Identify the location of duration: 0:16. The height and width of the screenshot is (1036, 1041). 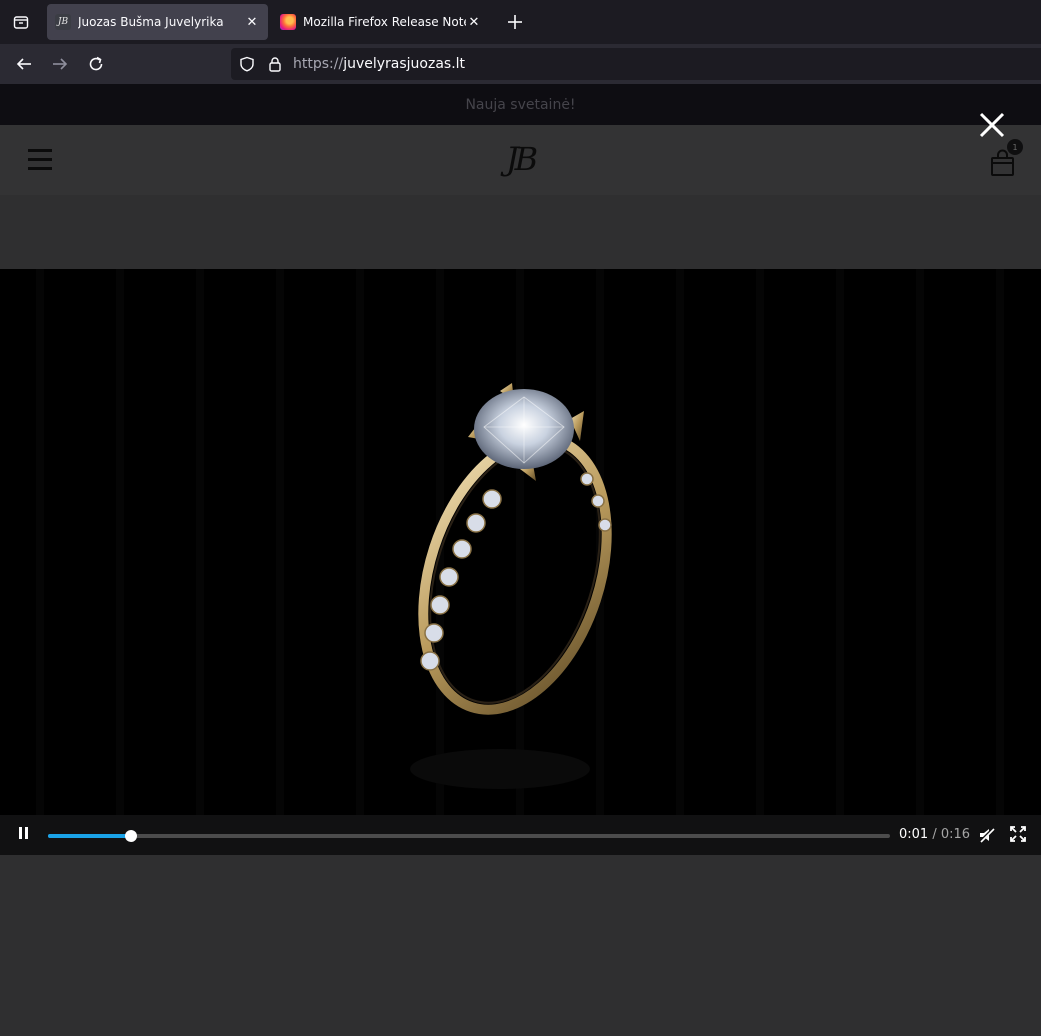
(955, 834).